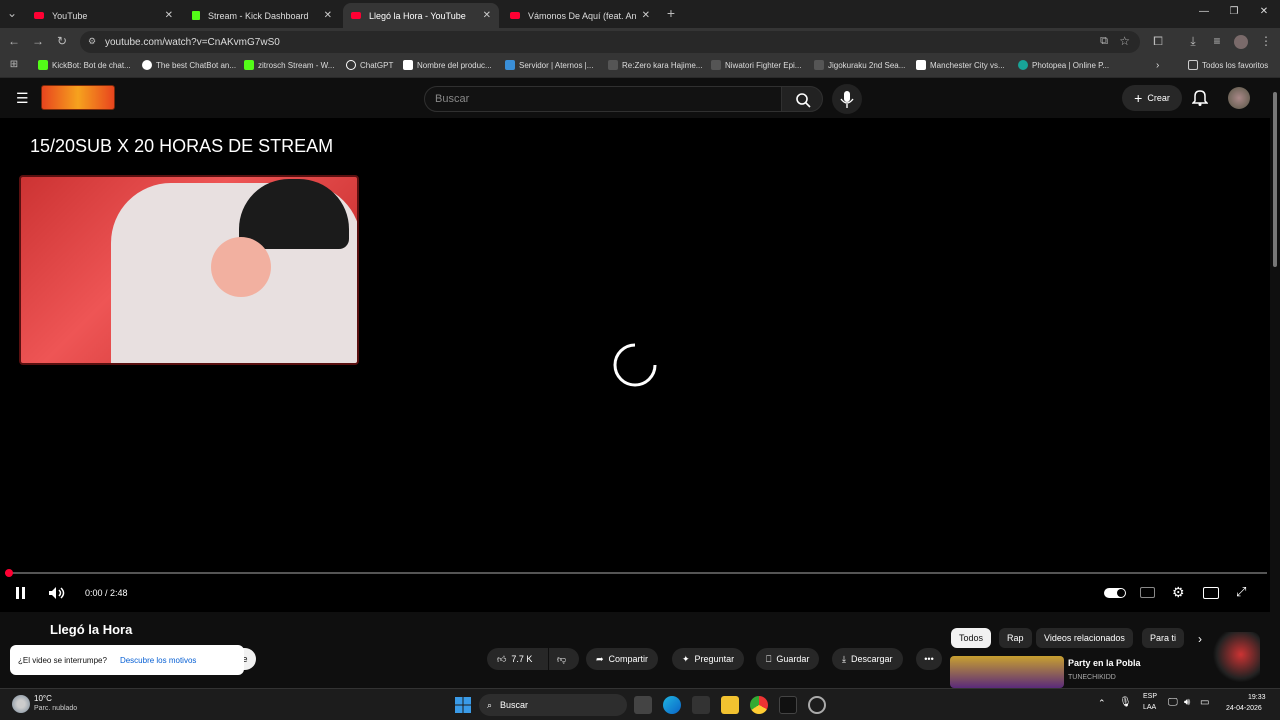  What do you see at coordinates (1125, 702) in the screenshot?
I see `tray-mic-icon: 🎙︎` at bounding box center [1125, 702].